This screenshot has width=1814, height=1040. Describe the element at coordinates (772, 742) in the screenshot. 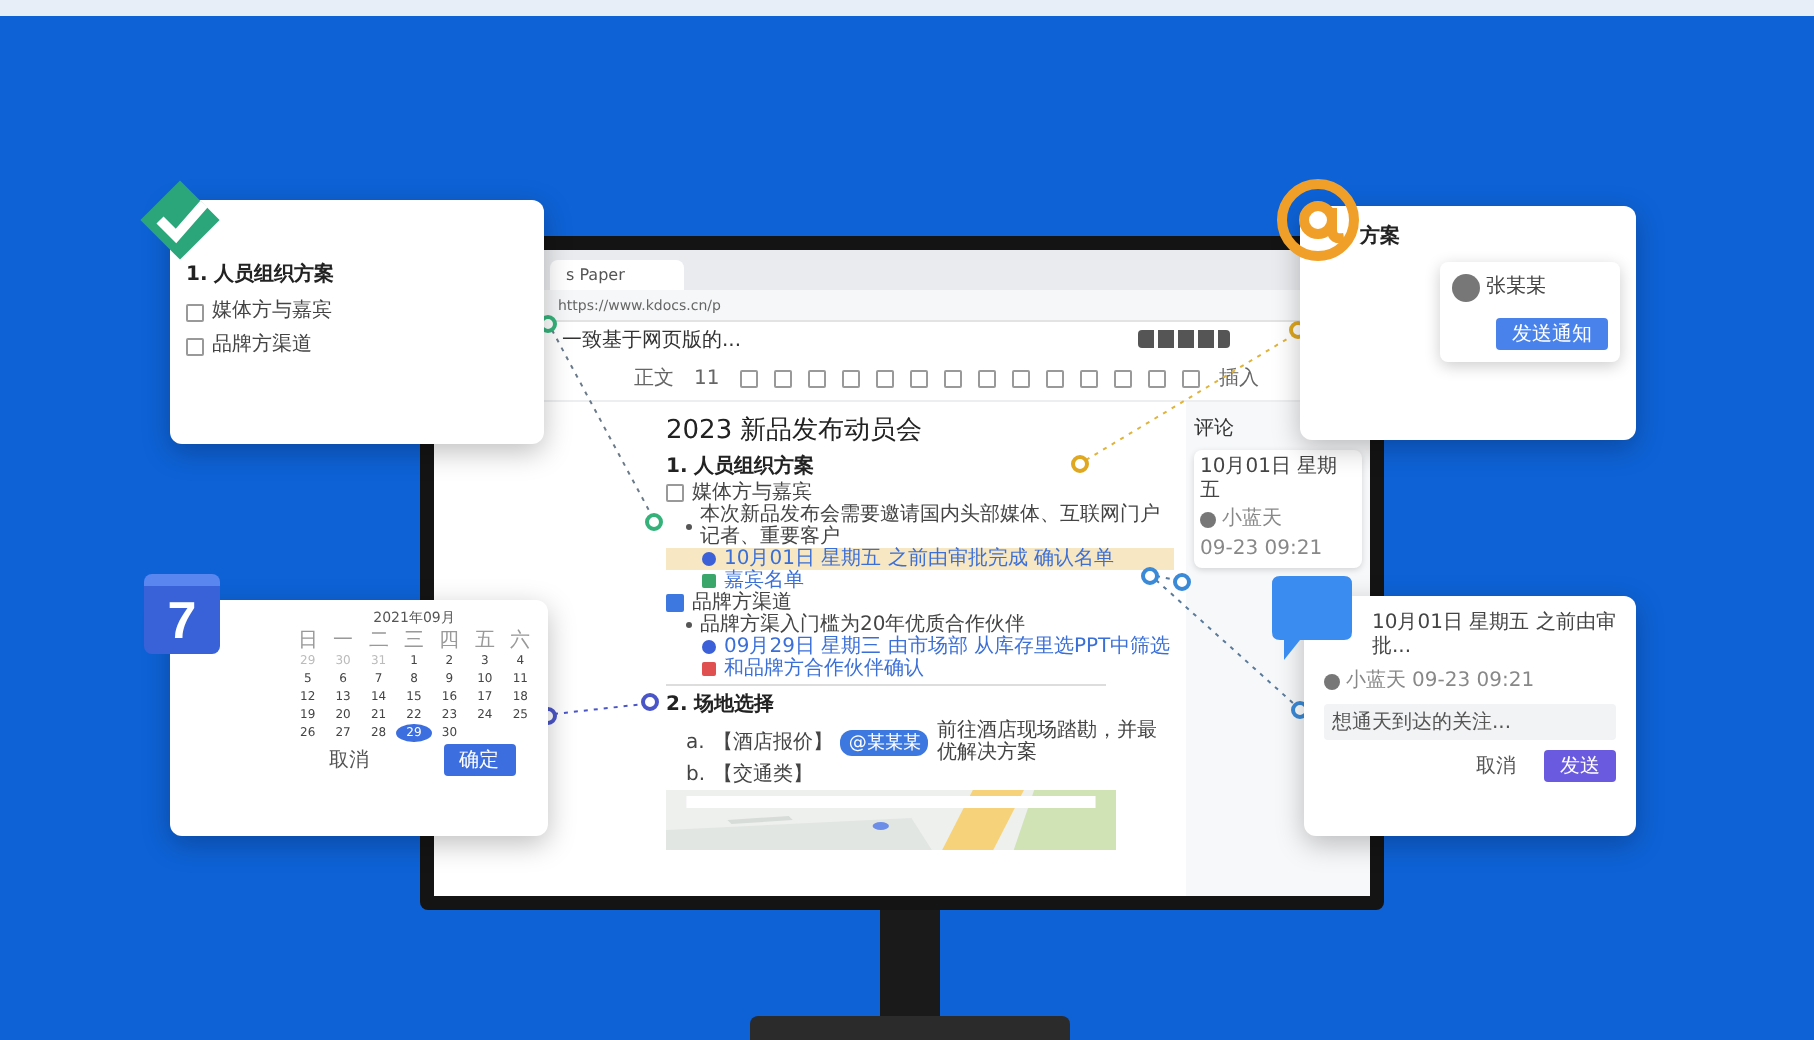

I see `list-text: 【酒店报价】` at that location.